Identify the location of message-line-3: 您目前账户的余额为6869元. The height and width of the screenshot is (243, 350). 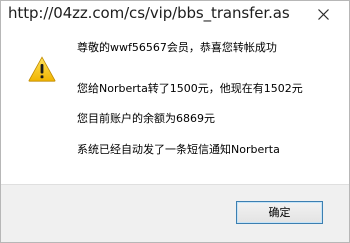
(146, 118).